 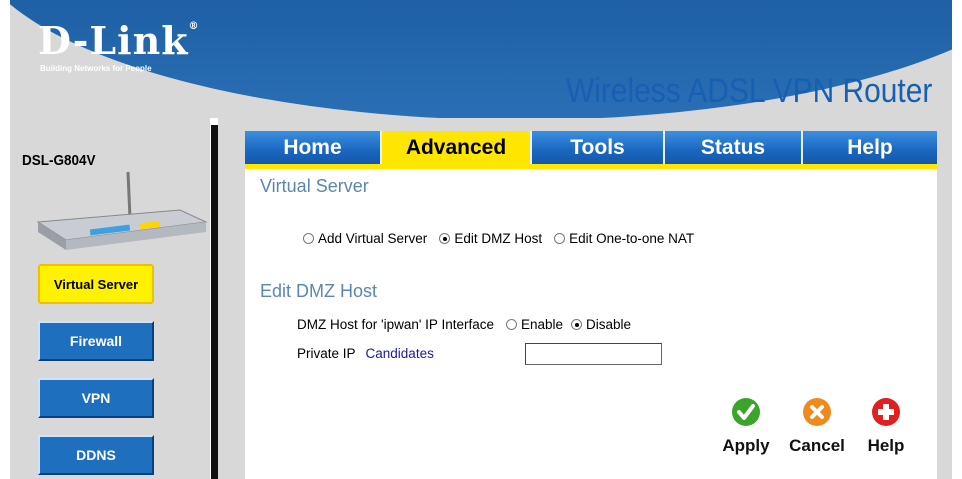 I want to click on cancel-button: Cancel, so click(x=817, y=426).